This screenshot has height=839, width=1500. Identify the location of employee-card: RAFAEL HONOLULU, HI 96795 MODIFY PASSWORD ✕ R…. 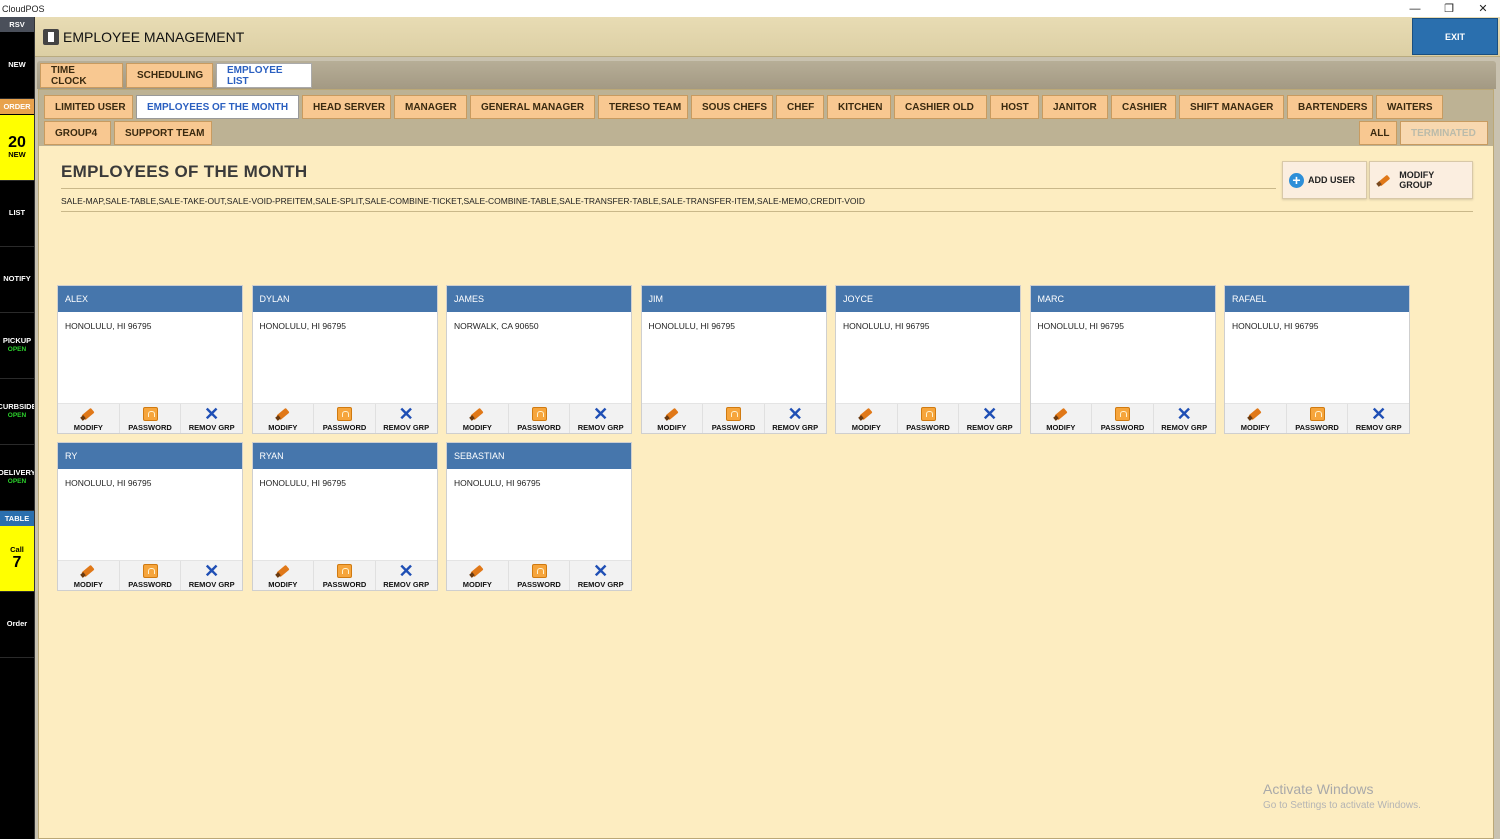
(1317, 359).